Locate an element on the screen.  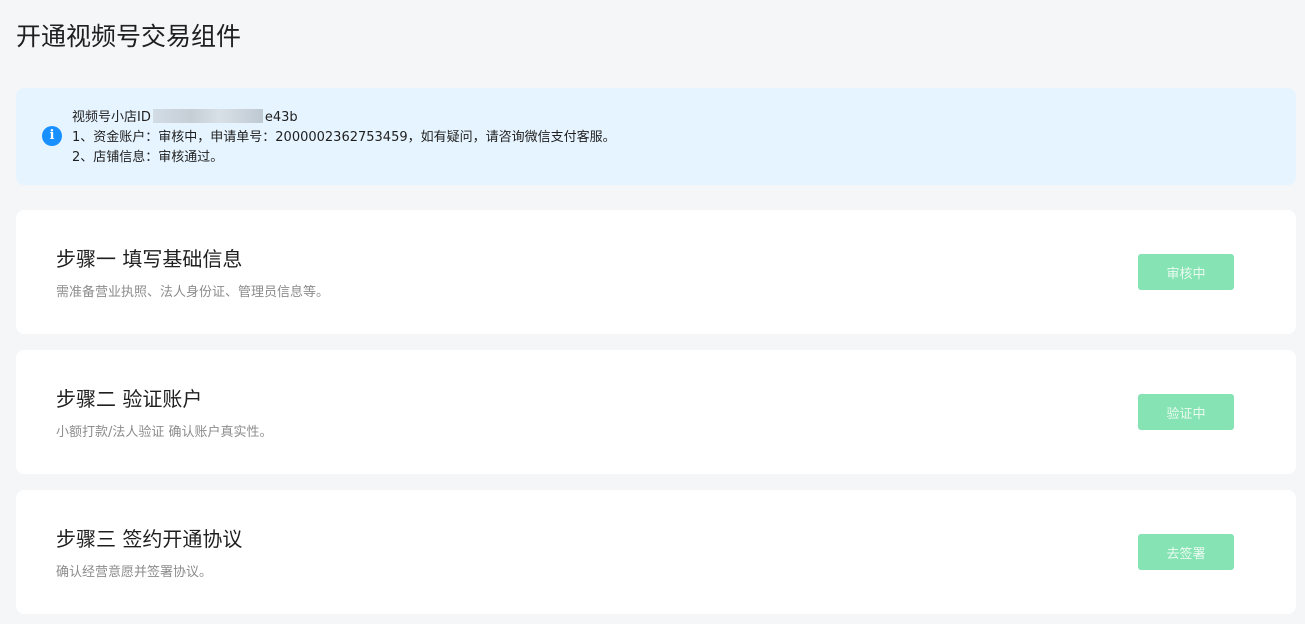
page-title: 开通视频号交易组件 is located at coordinates (129, 36).